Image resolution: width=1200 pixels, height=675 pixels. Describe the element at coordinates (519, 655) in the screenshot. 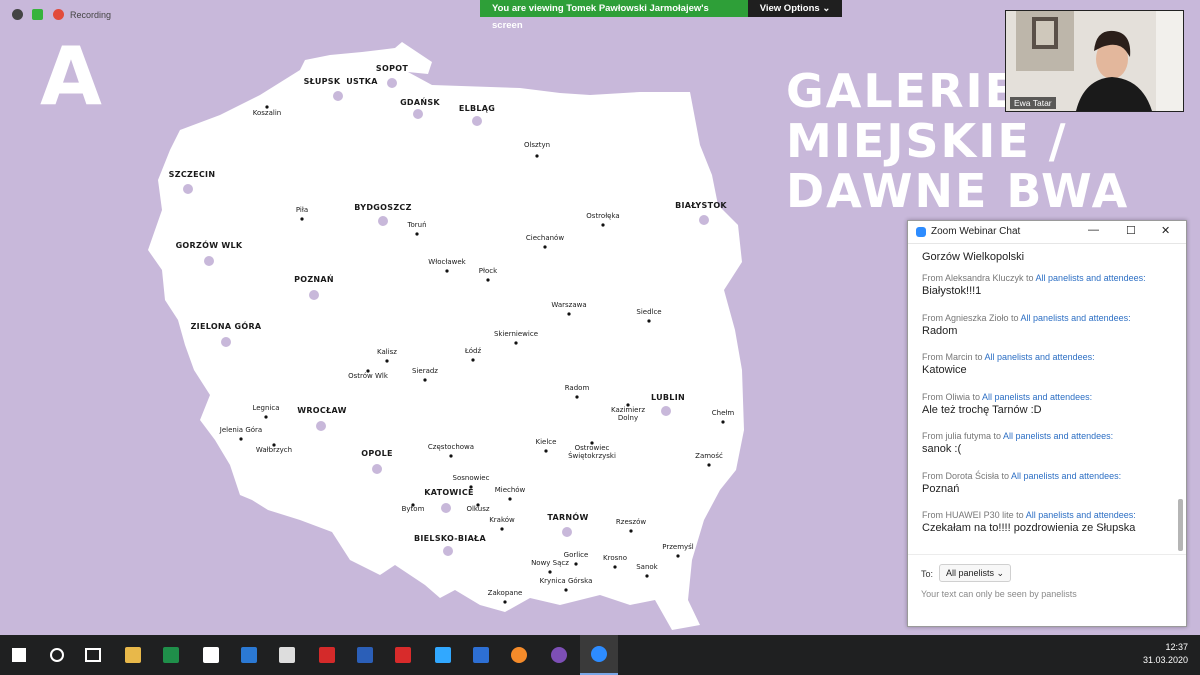

I see `taskbar-firefox-button` at that location.